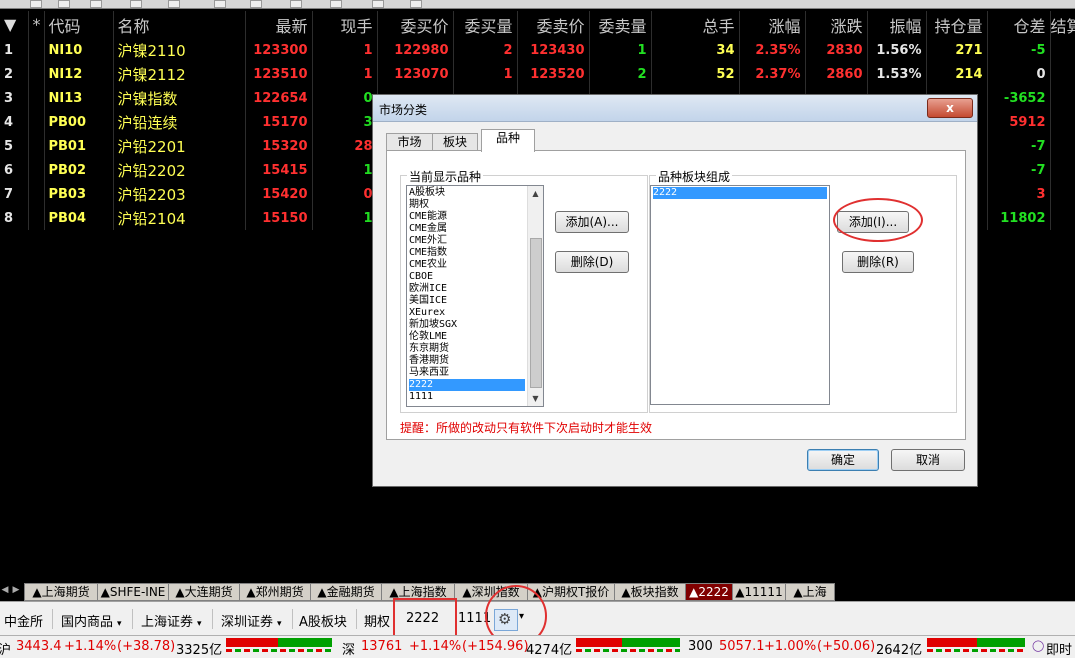 This screenshot has width=1075, height=658. Describe the element at coordinates (897, 24) in the screenshot. I see `column-header: 振幅` at that location.